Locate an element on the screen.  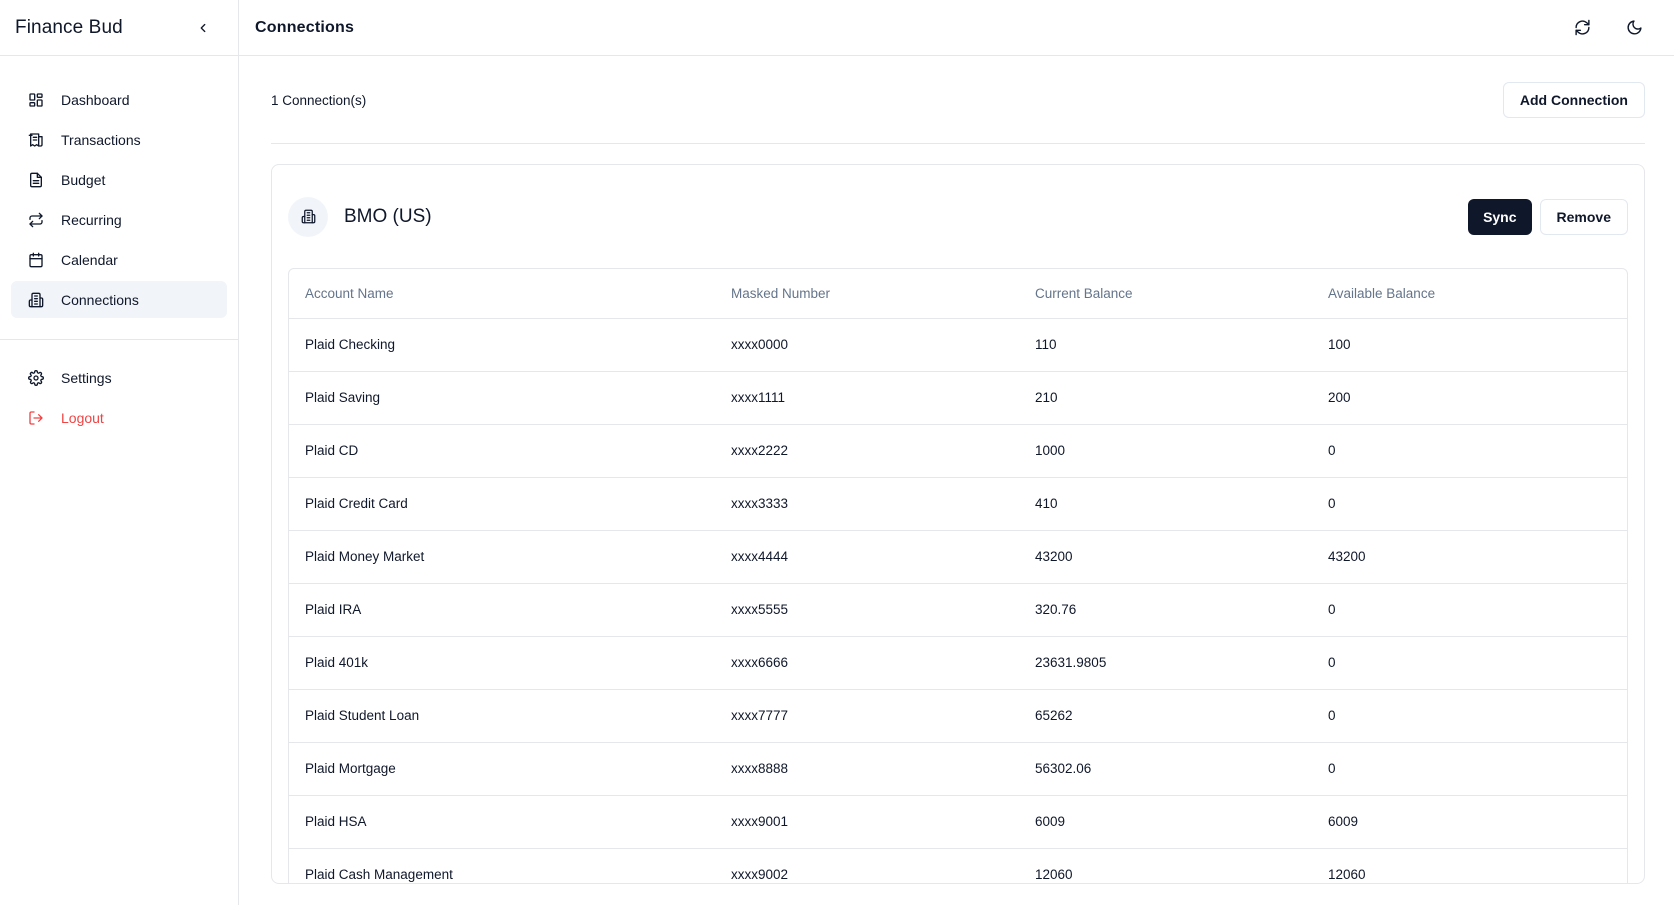
bank-avatar is located at coordinates (308, 216).